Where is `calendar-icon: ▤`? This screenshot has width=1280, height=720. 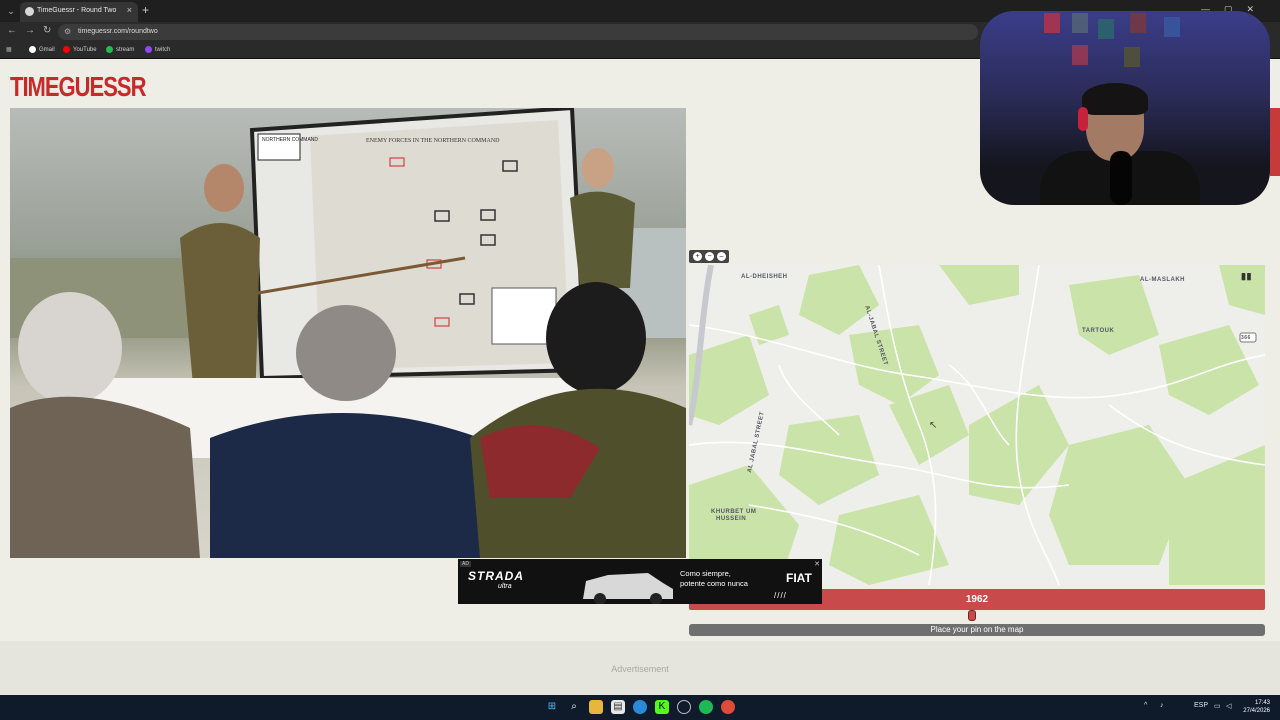
calendar-icon: ▤ is located at coordinates (618, 707).